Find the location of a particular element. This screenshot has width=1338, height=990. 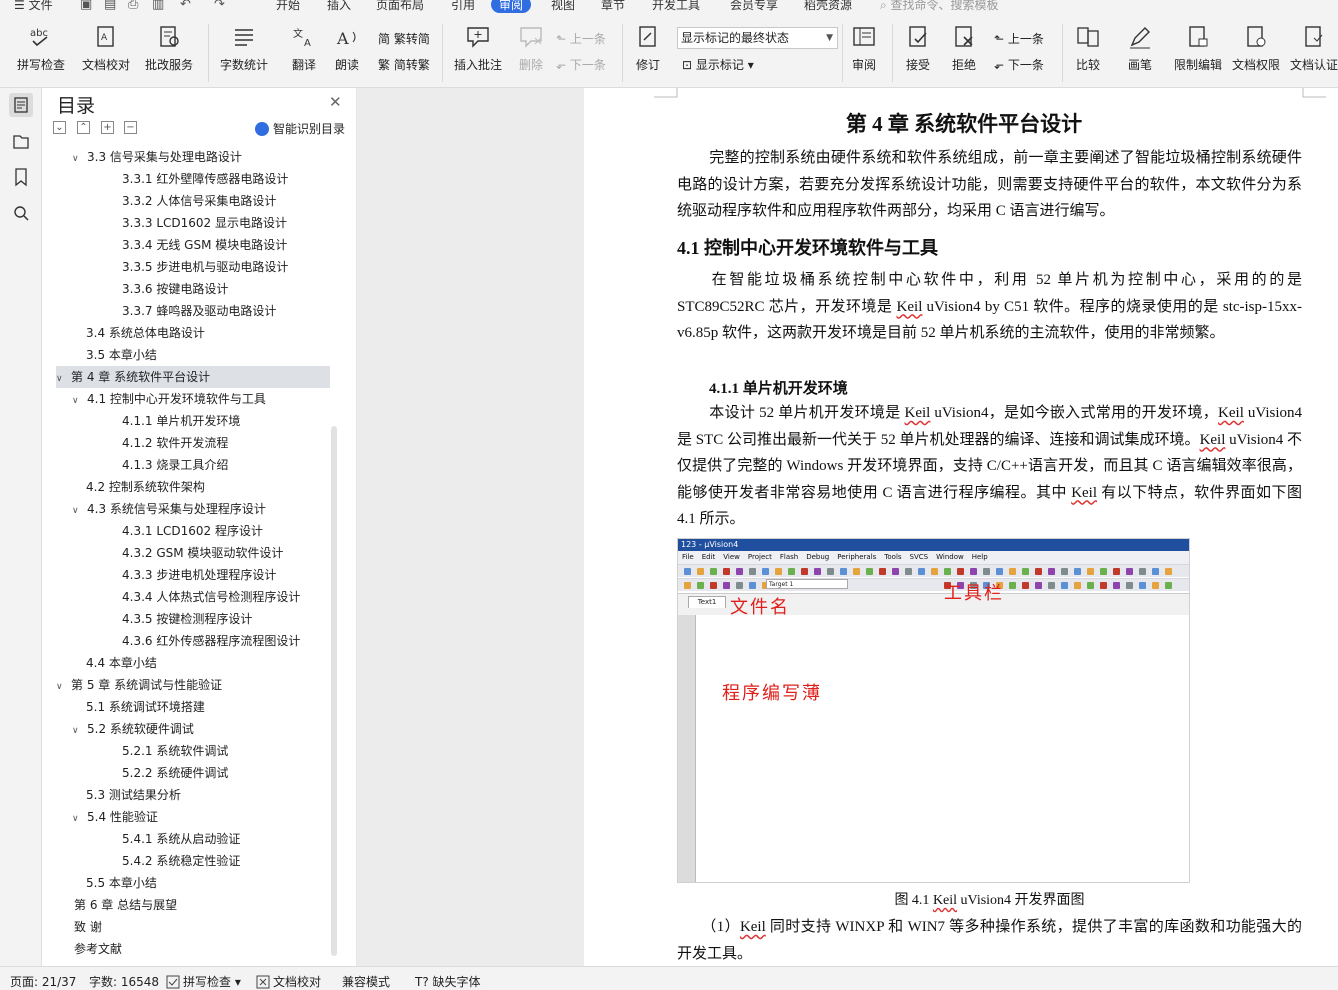

file-menu: ☰ 文件 is located at coordinates (33, 6).